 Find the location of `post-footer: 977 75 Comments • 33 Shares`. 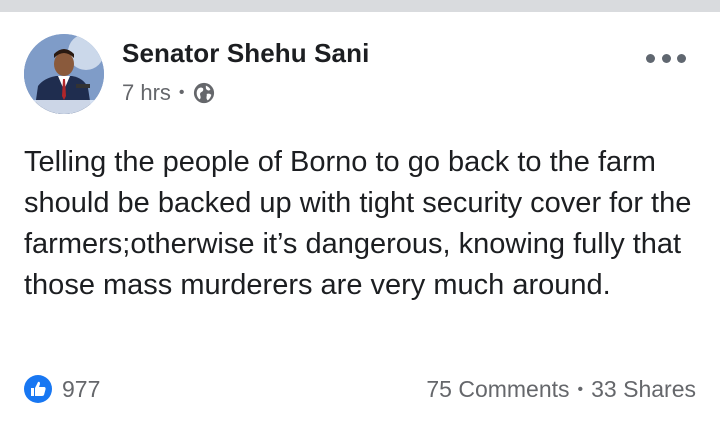

post-footer: 977 75 Comments • 33 Shares is located at coordinates (360, 389).